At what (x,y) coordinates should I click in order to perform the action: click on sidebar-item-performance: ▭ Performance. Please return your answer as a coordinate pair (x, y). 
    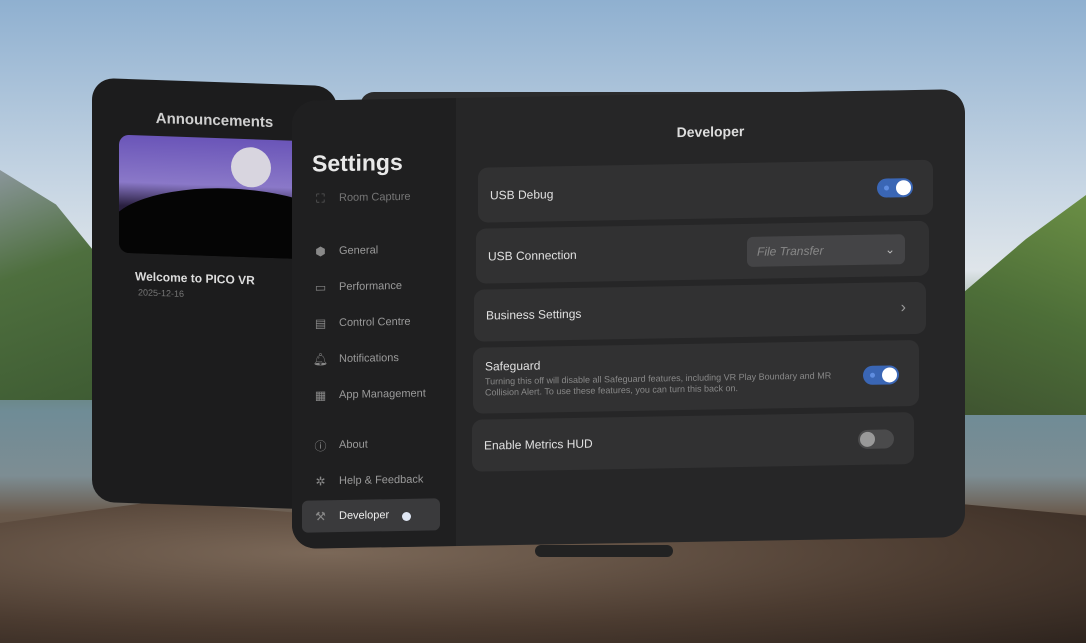
    Looking at the image, I should click on (371, 286).